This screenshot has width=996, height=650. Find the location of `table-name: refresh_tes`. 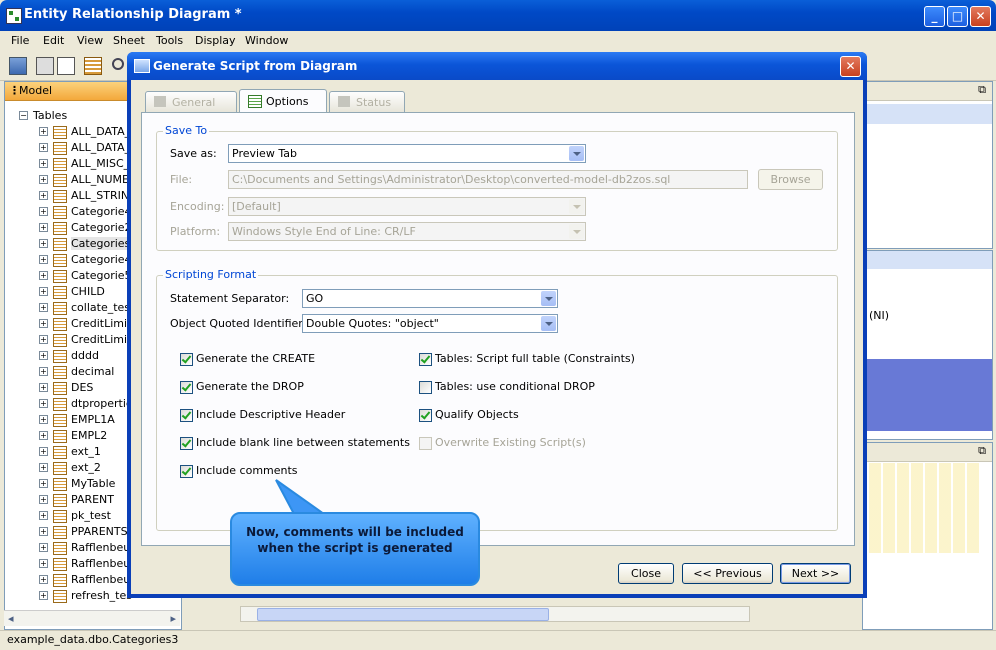

table-name: refresh_tes is located at coordinates (101, 595).